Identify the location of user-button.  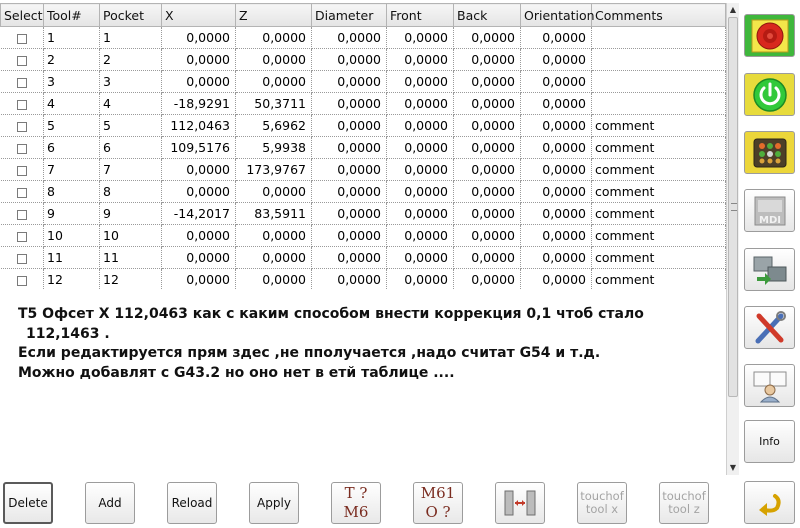
(769, 385).